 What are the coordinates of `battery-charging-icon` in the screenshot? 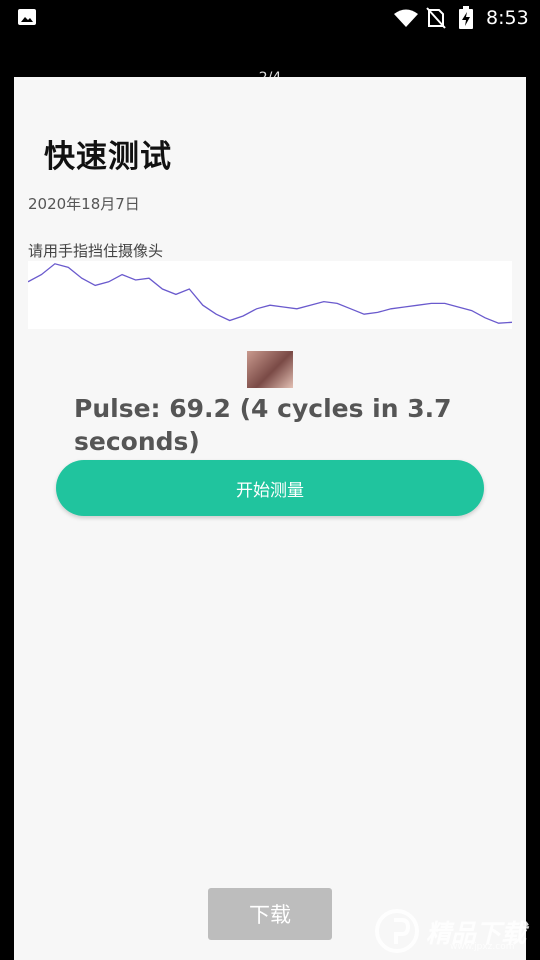 It's located at (466, 17).